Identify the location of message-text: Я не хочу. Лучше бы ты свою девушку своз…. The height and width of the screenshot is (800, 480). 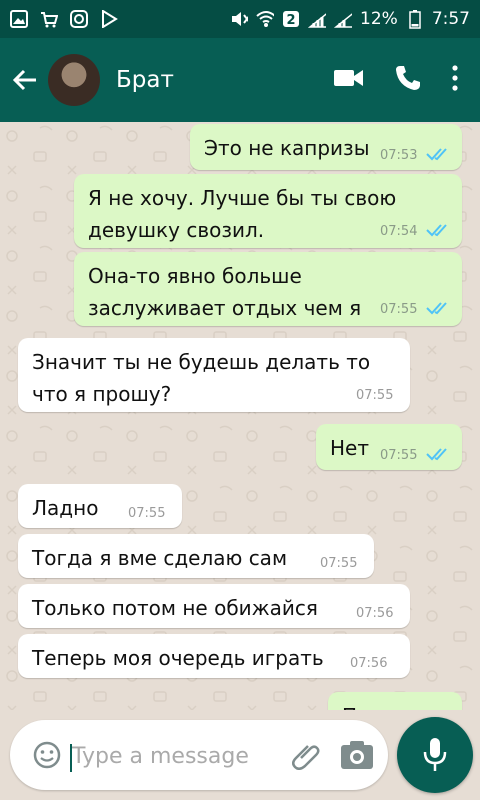
(242, 214).